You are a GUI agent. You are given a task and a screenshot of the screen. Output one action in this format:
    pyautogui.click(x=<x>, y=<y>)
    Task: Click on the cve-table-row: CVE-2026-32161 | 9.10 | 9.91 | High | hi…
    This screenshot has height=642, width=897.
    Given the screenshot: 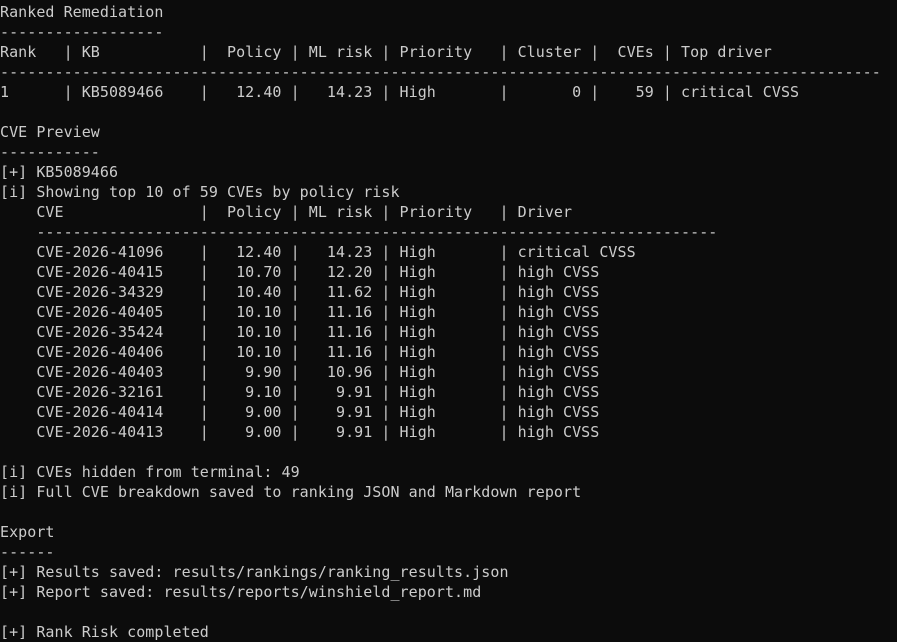 What is the action you would take?
    pyautogui.click(x=300, y=392)
    